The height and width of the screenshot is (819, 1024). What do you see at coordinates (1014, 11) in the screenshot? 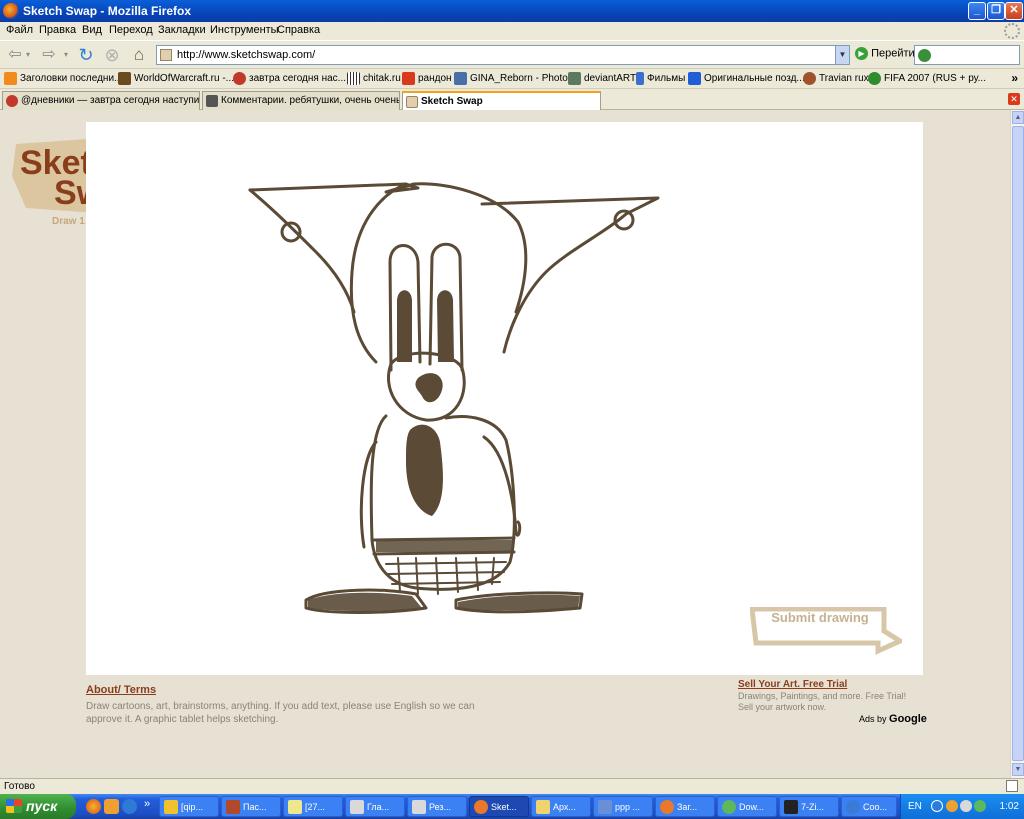
I see `close-window-button: ✕` at bounding box center [1014, 11].